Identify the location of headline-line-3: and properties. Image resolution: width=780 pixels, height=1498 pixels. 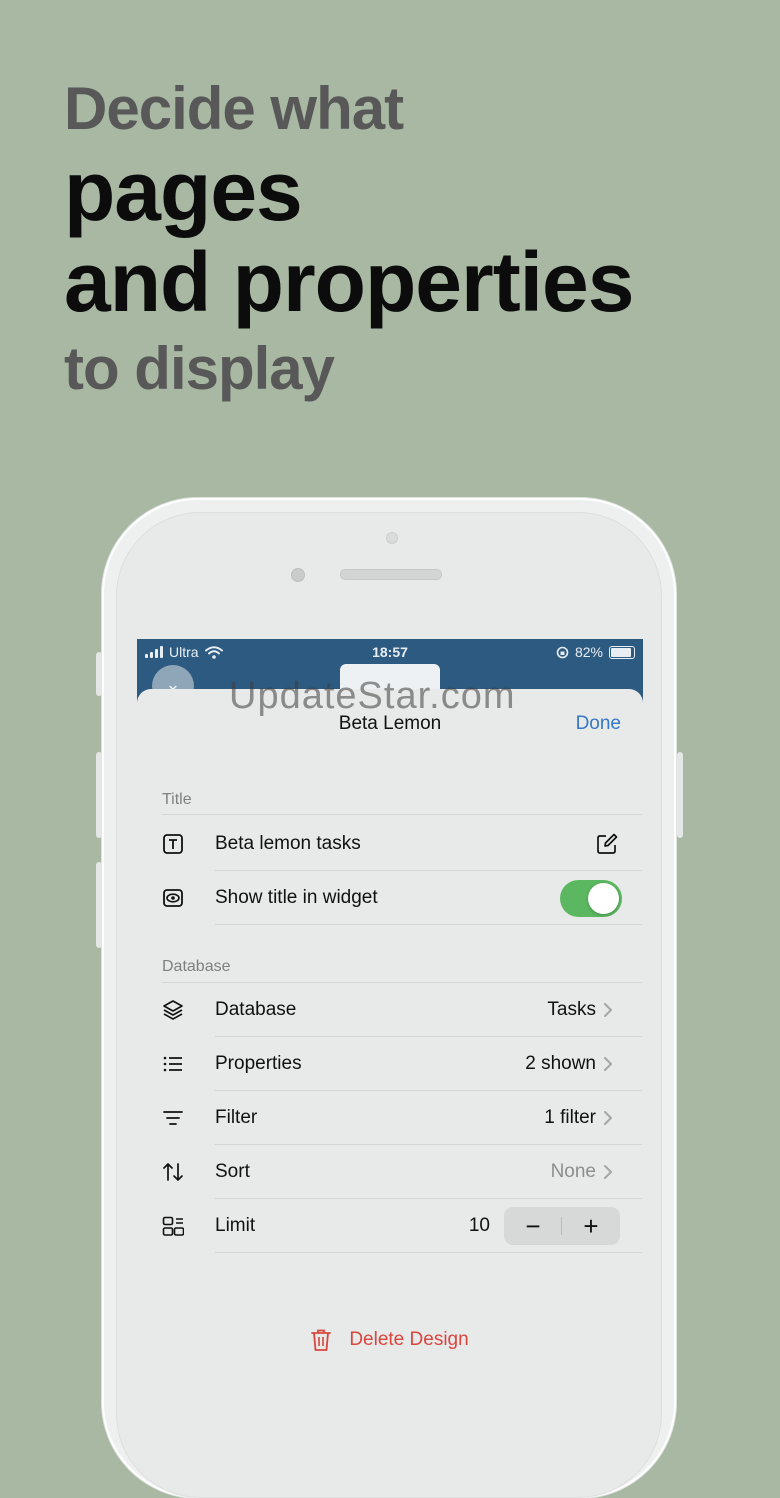
(349, 282).